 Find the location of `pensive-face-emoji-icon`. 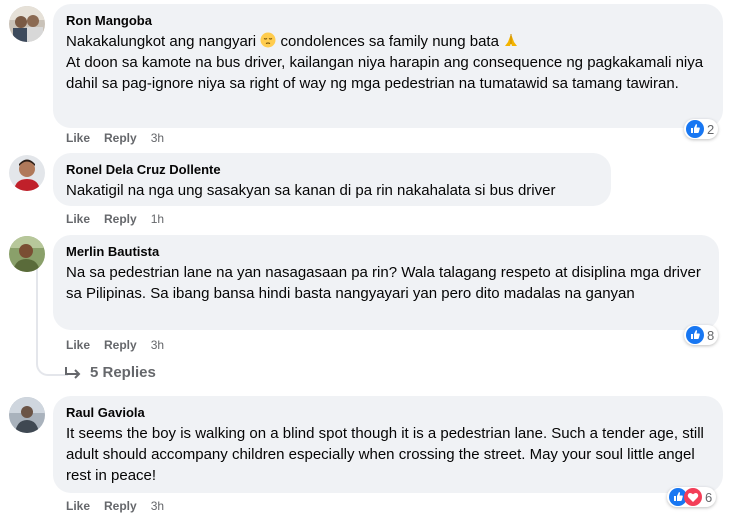

pensive-face-emoji-icon is located at coordinates (268, 40).